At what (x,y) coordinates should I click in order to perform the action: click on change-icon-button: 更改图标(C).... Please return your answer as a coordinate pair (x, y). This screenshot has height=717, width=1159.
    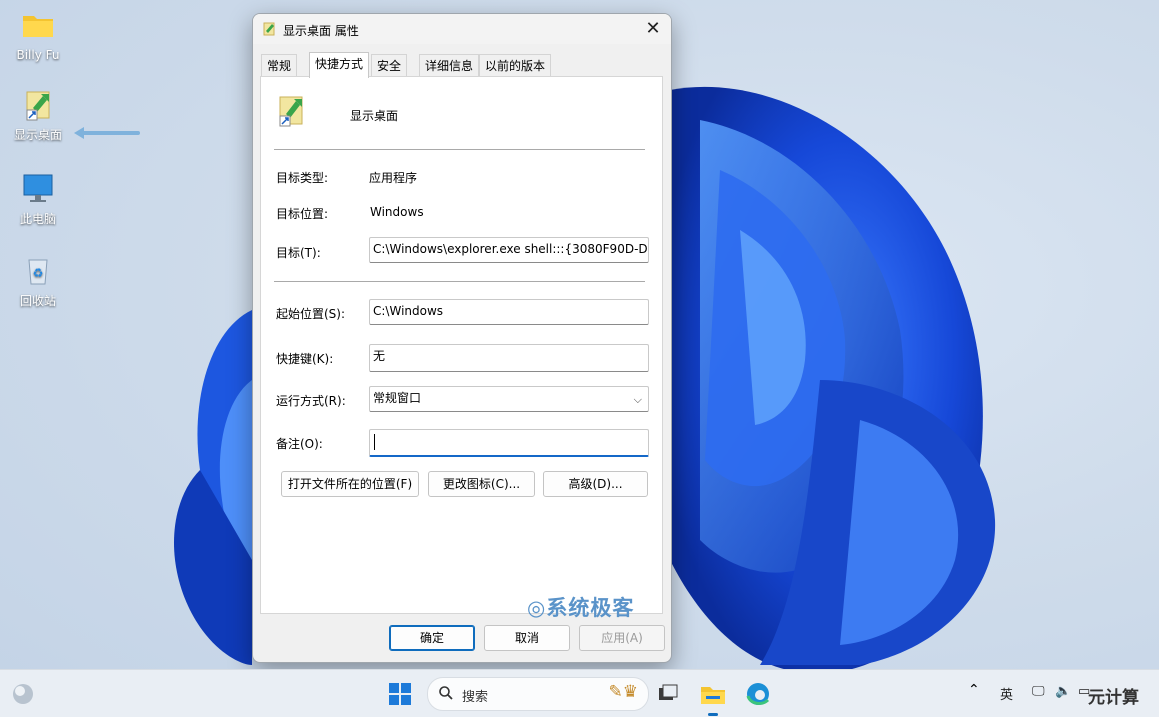
    Looking at the image, I should click on (481, 484).